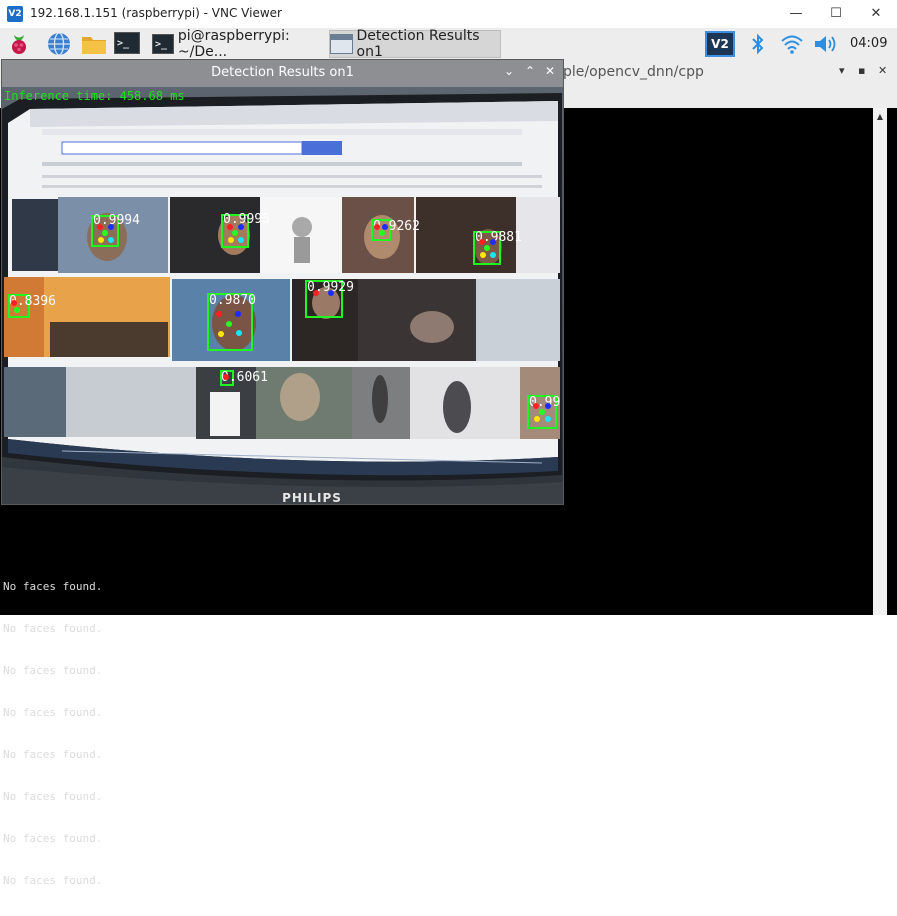 Image resolution: width=897 pixels, height=916 pixels. I want to click on web-browser-icon, so click(59, 44).